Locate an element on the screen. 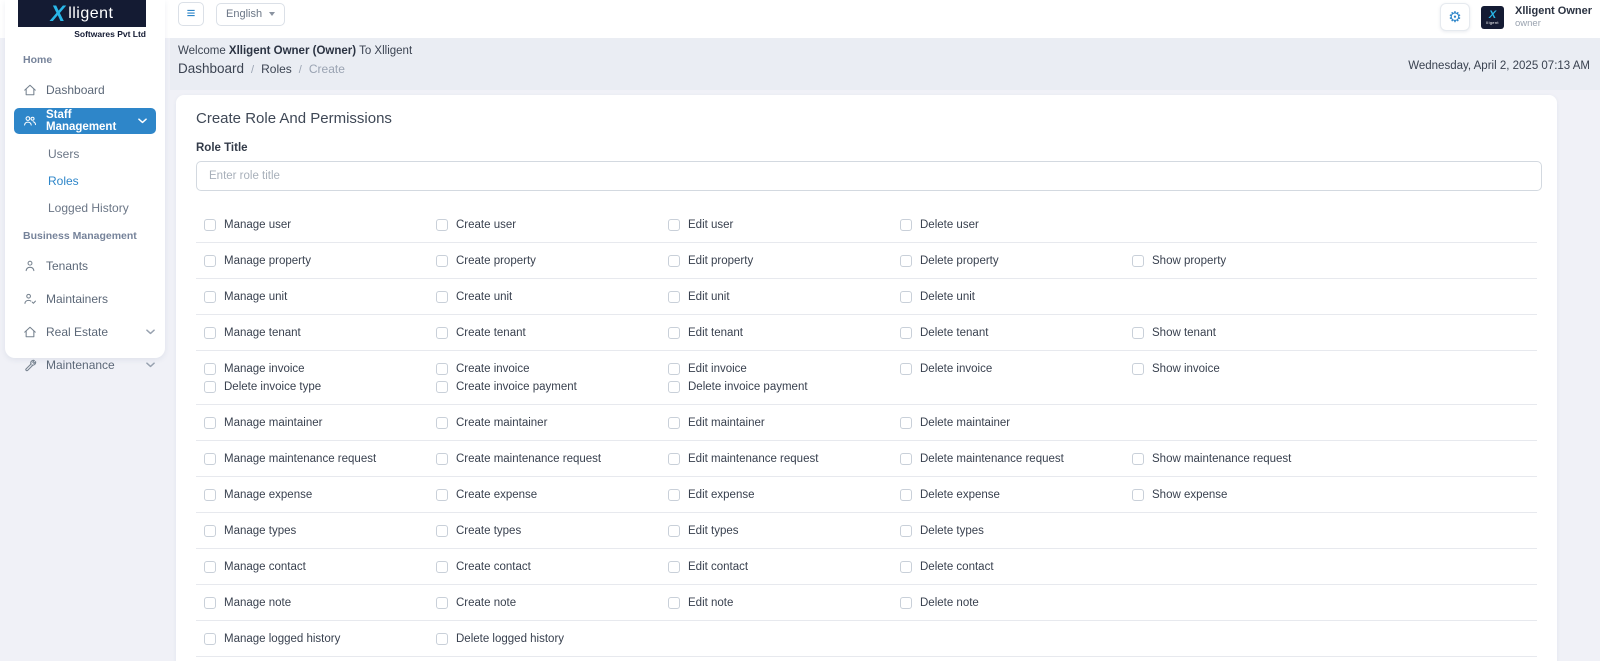 This screenshot has height=661, width=1600. sidebar-item-maintainers: Maintainers is located at coordinates (89, 299).